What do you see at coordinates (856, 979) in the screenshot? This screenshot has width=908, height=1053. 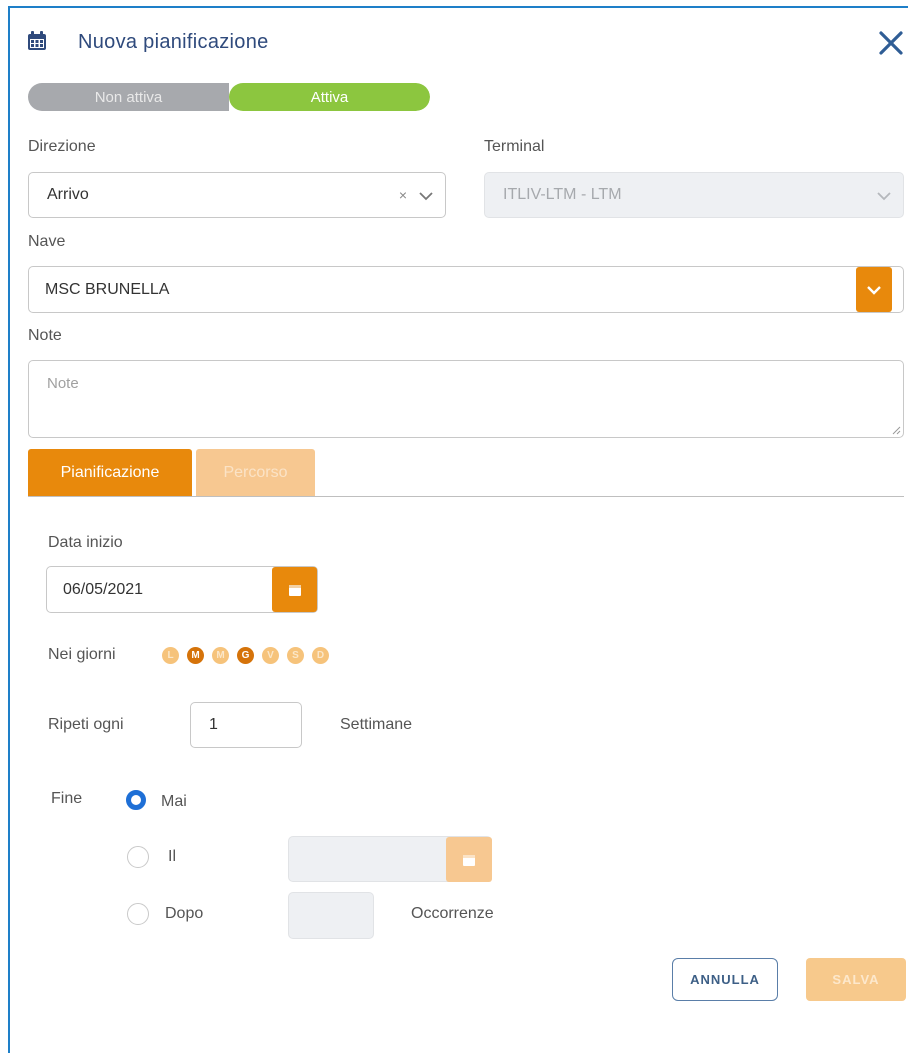 I see `save-button: SALVA` at bounding box center [856, 979].